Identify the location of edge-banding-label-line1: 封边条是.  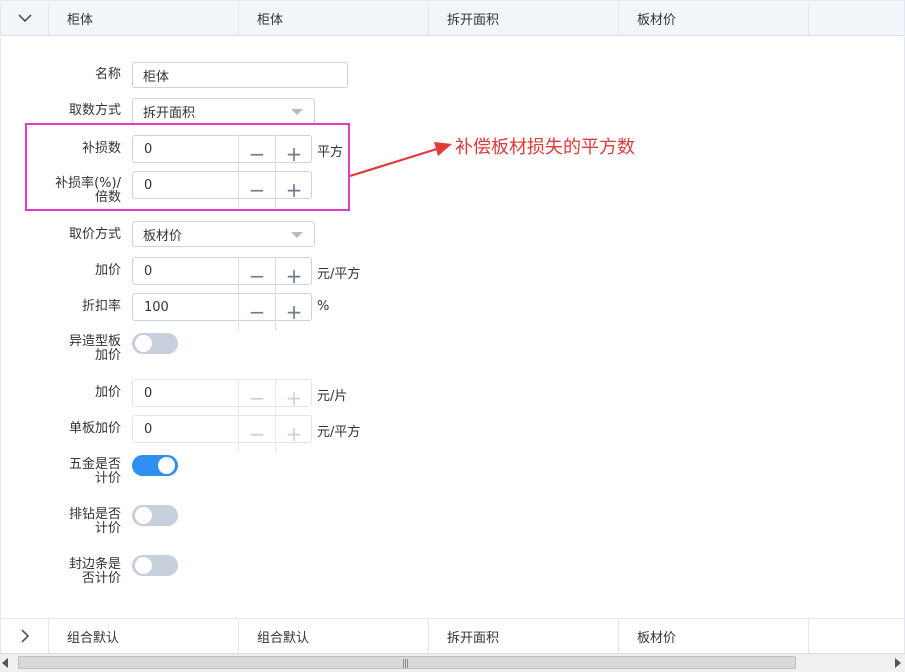
(94, 564).